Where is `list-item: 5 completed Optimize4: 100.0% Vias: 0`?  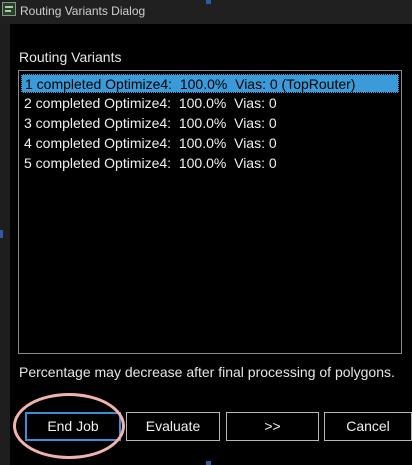
list-item: 5 completed Optimize4: 100.0% Vias: 0 is located at coordinates (210, 163).